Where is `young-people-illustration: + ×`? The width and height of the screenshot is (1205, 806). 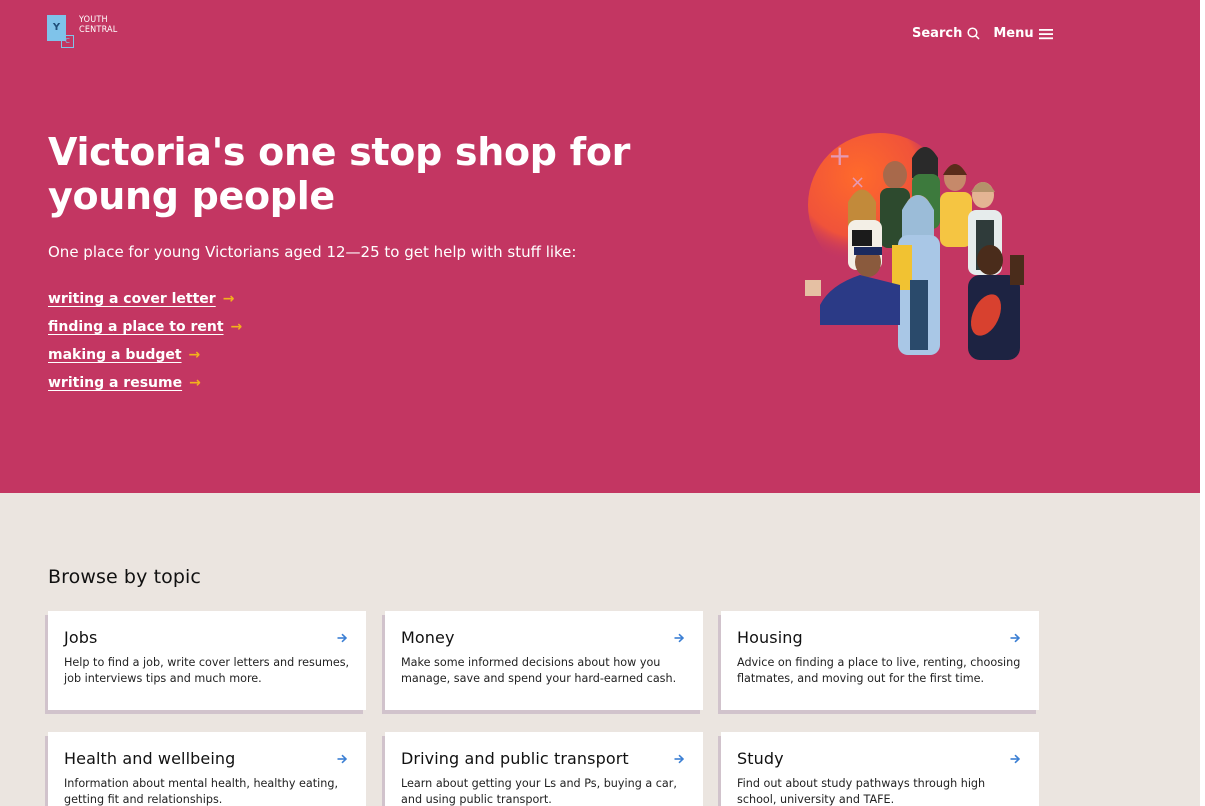 young-people-illustration: + × is located at coordinates (914, 246).